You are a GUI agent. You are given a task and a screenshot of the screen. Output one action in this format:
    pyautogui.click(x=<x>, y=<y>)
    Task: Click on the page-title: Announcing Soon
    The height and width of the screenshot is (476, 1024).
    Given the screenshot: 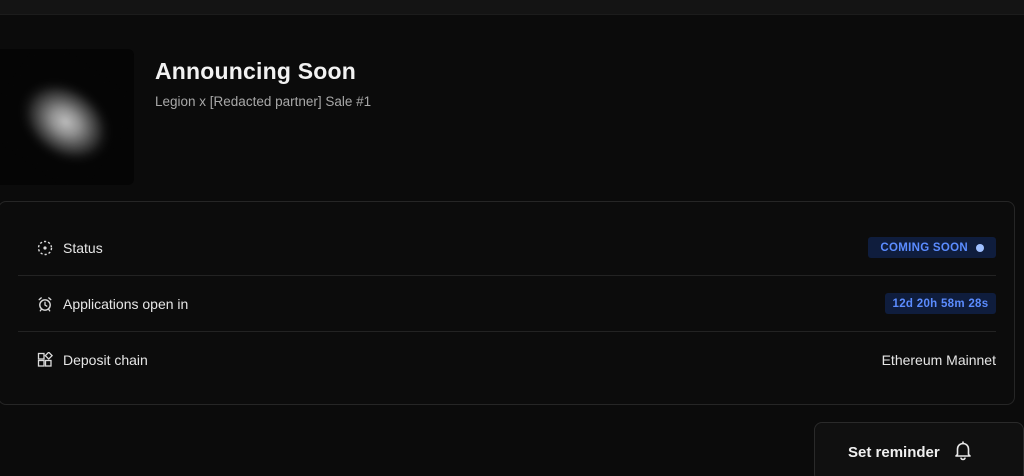 What is the action you would take?
    pyautogui.click(x=256, y=71)
    